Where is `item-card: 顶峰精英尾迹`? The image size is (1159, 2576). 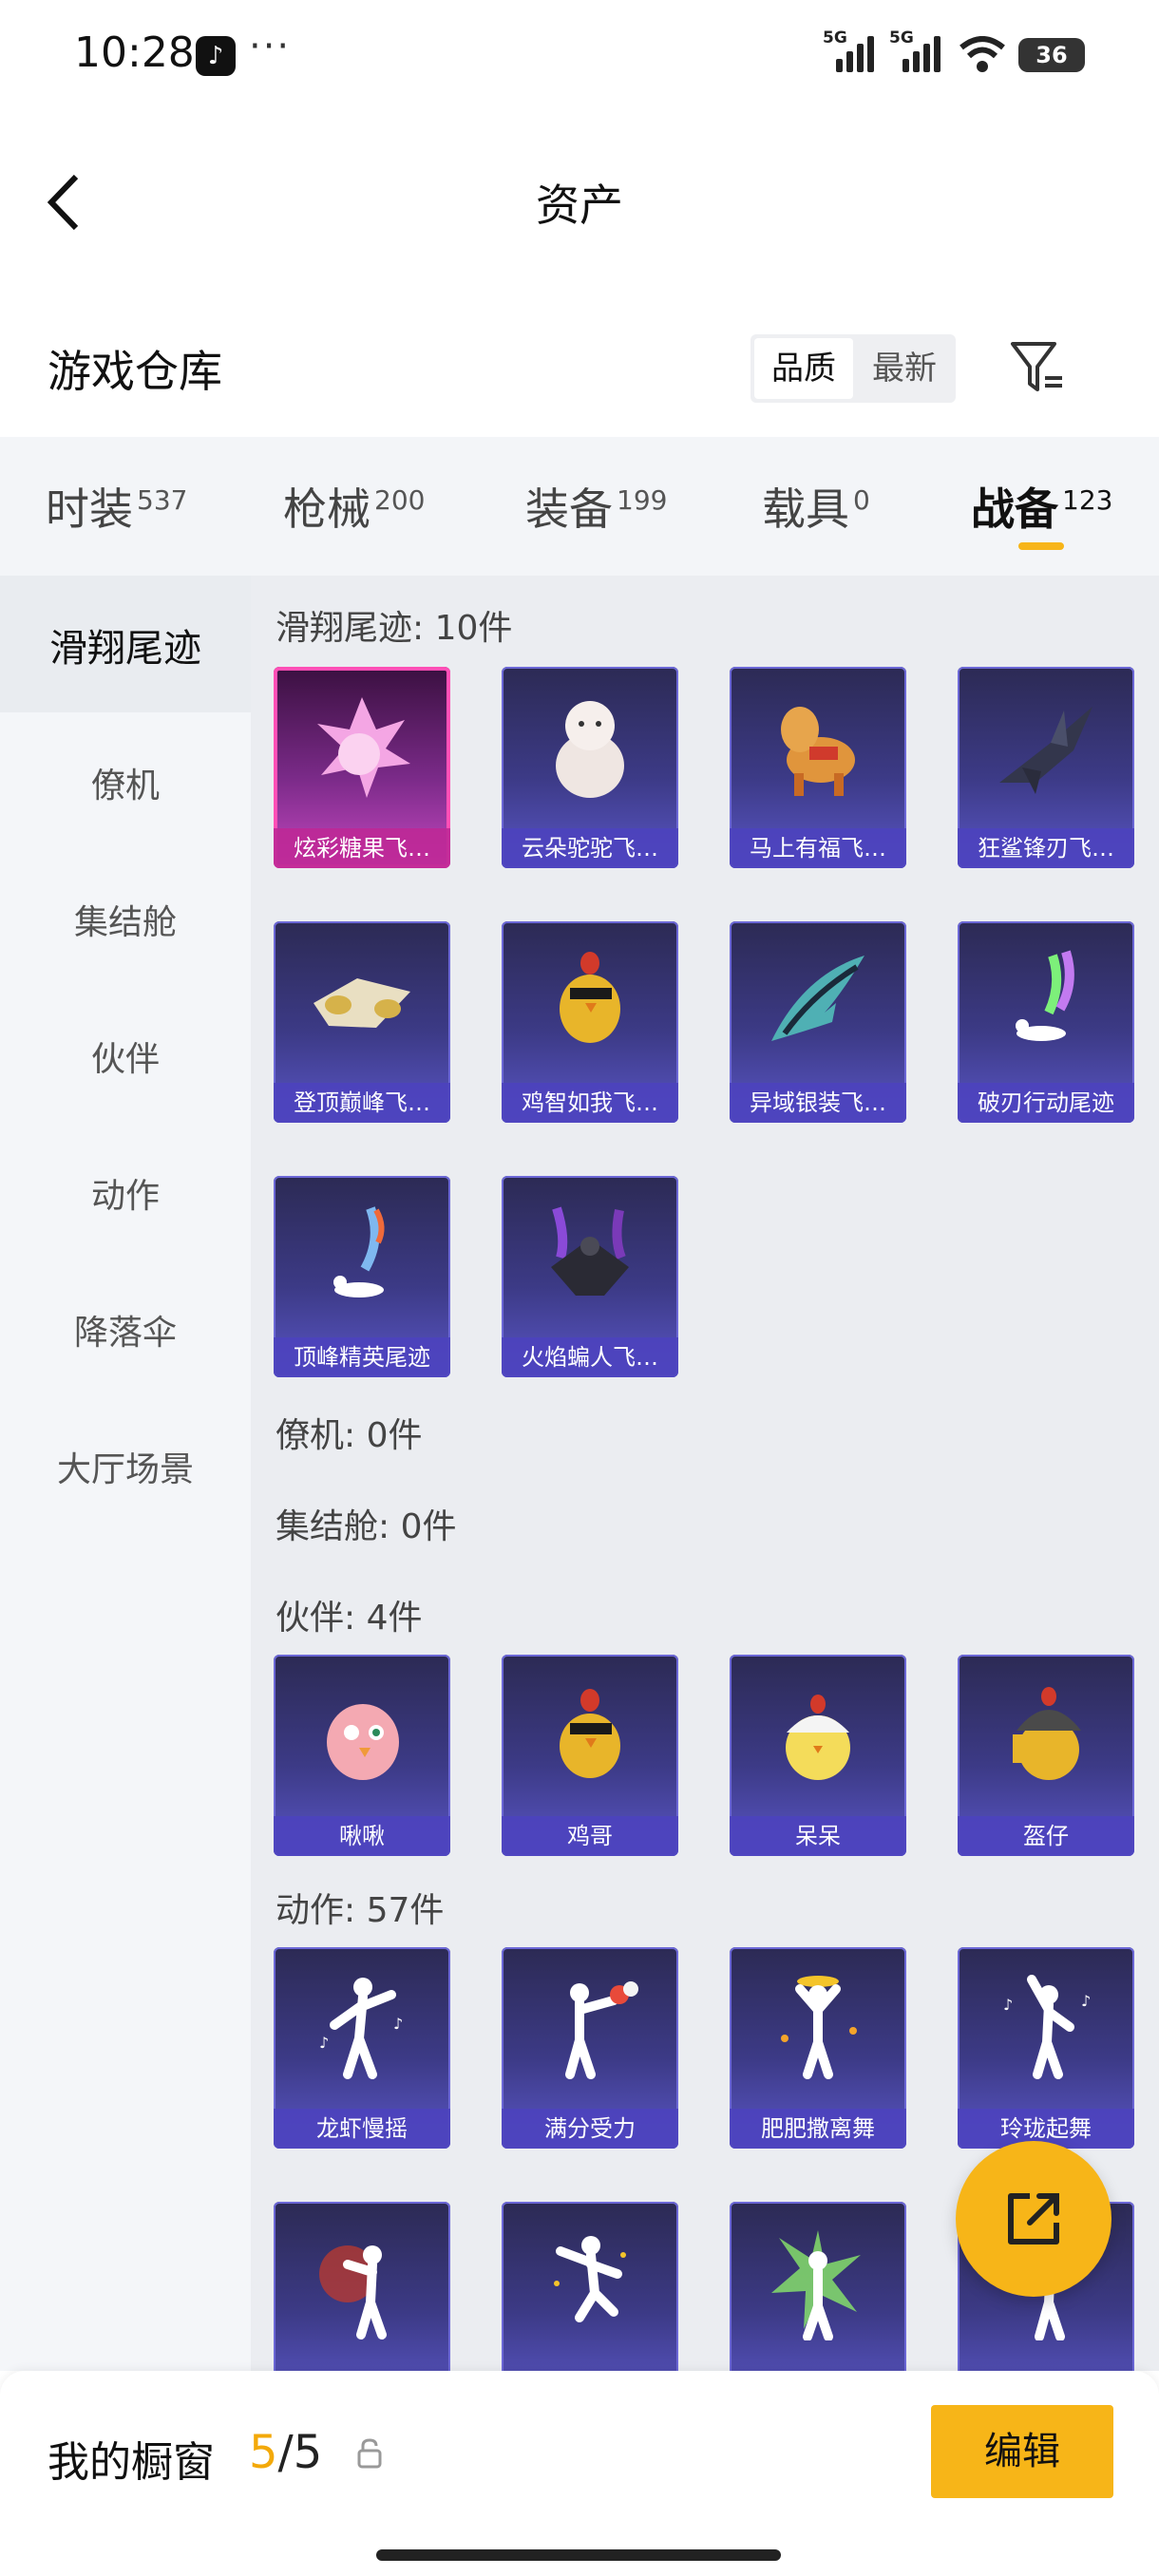
item-card: 顶峰精英尾迹 is located at coordinates (362, 1276).